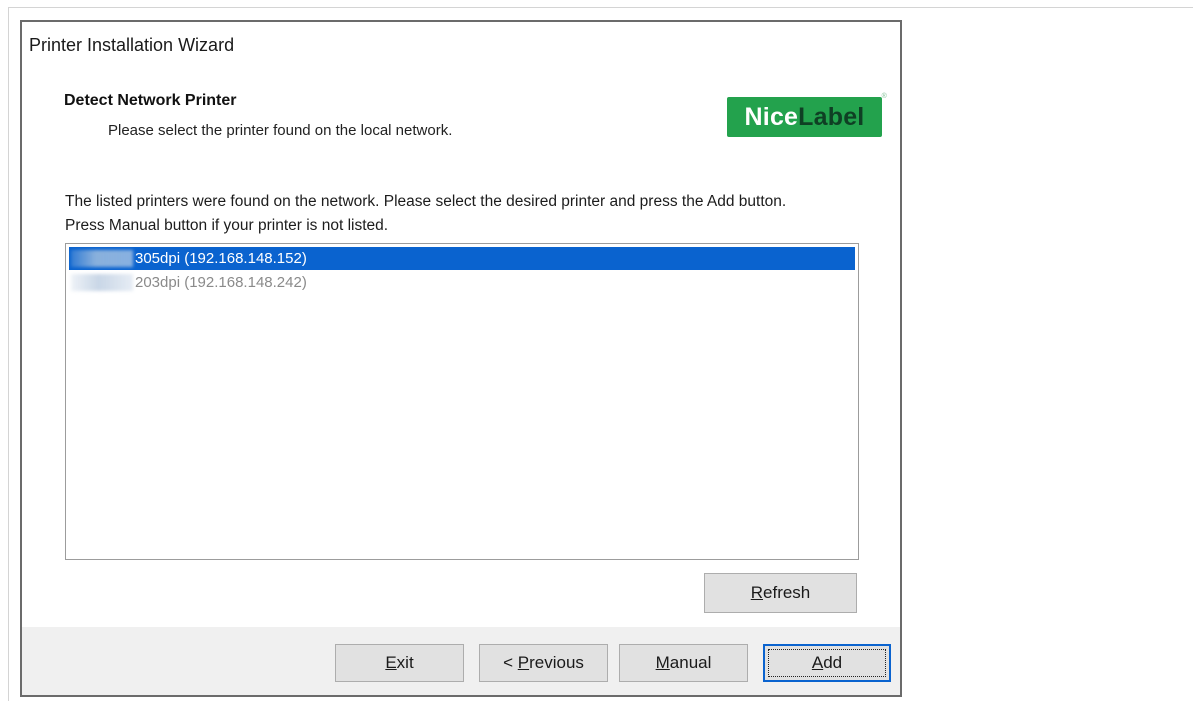  What do you see at coordinates (132, 45) in the screenshot?
I see `window-title: Printer Installation Wizard` at bounding box center [132, 45].